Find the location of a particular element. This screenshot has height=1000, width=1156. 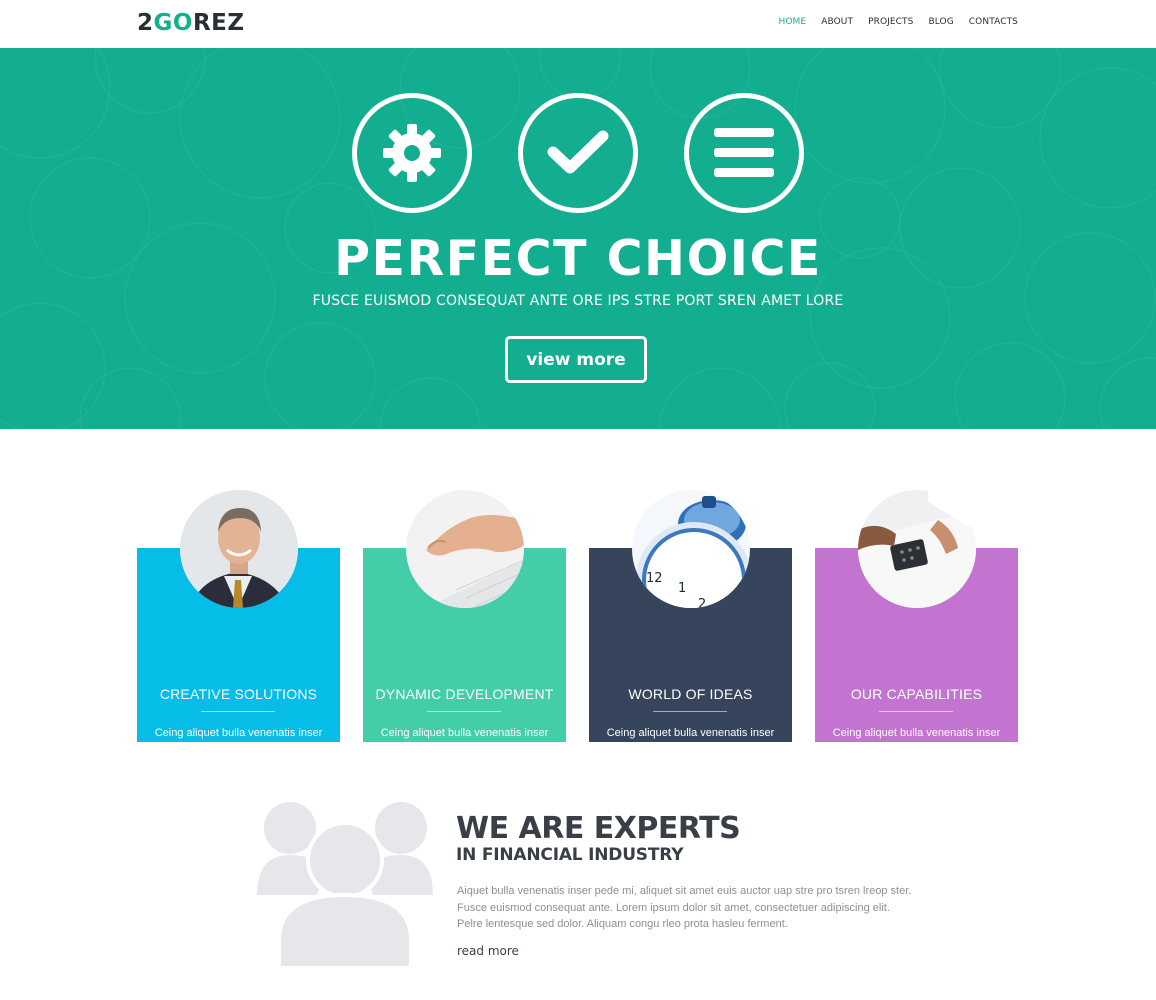

card-title: CREATIVE SOLUTIONS is located at coordinates (238, 694).